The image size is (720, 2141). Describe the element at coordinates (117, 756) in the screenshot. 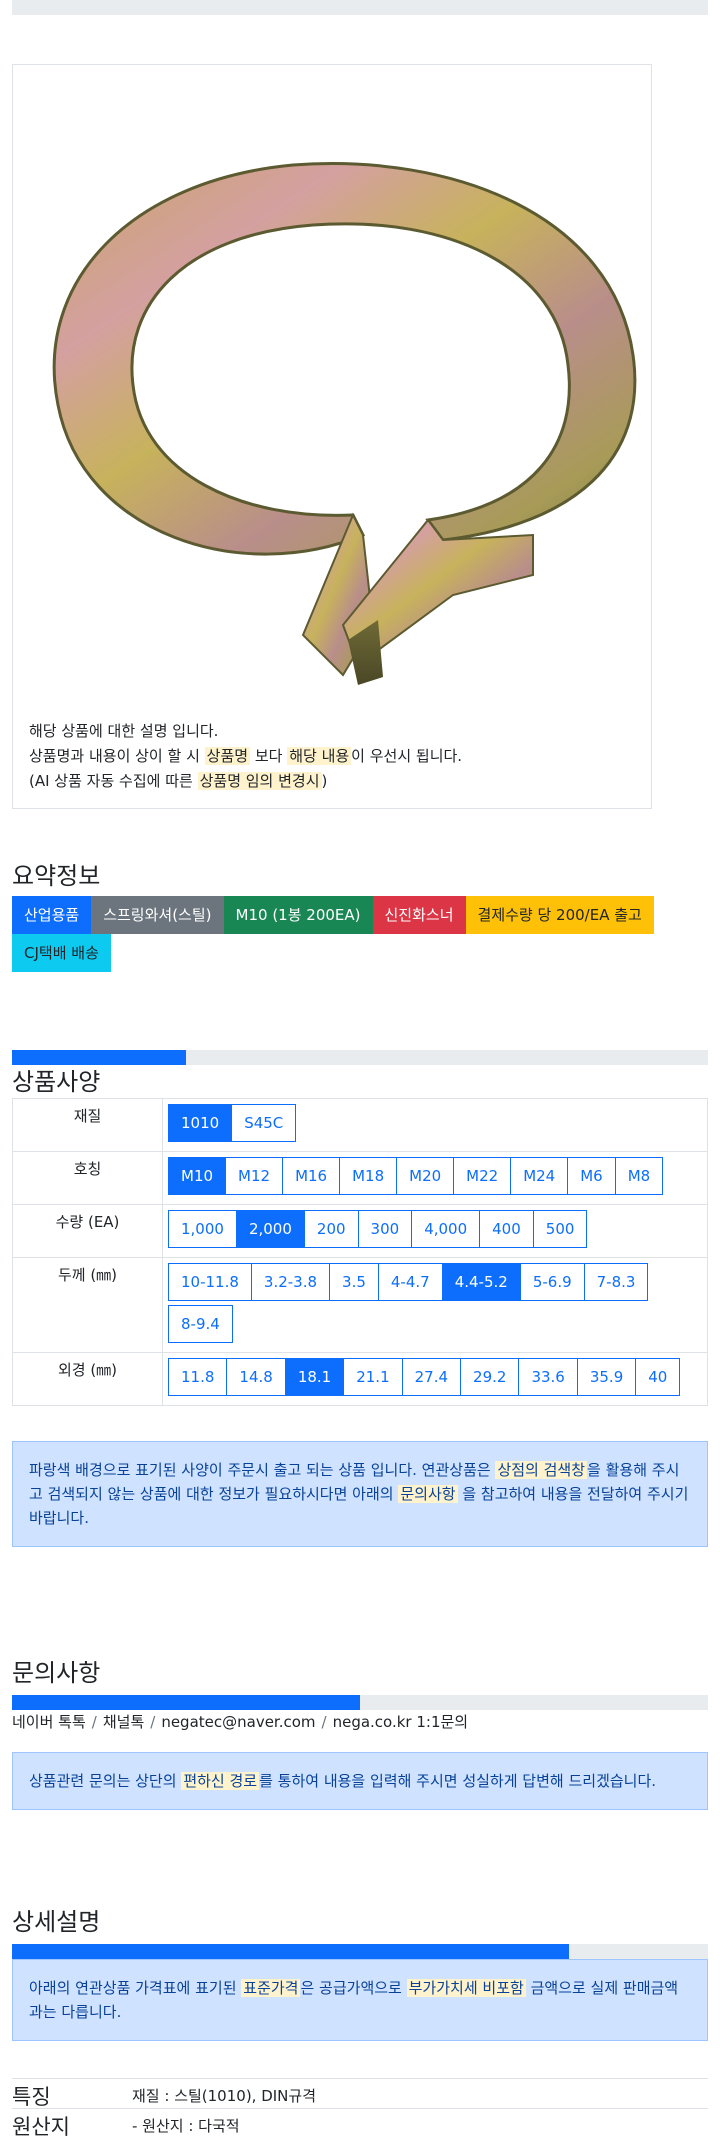

I see `description-text: 상품명과 내용이 상이 할 시` at that location.